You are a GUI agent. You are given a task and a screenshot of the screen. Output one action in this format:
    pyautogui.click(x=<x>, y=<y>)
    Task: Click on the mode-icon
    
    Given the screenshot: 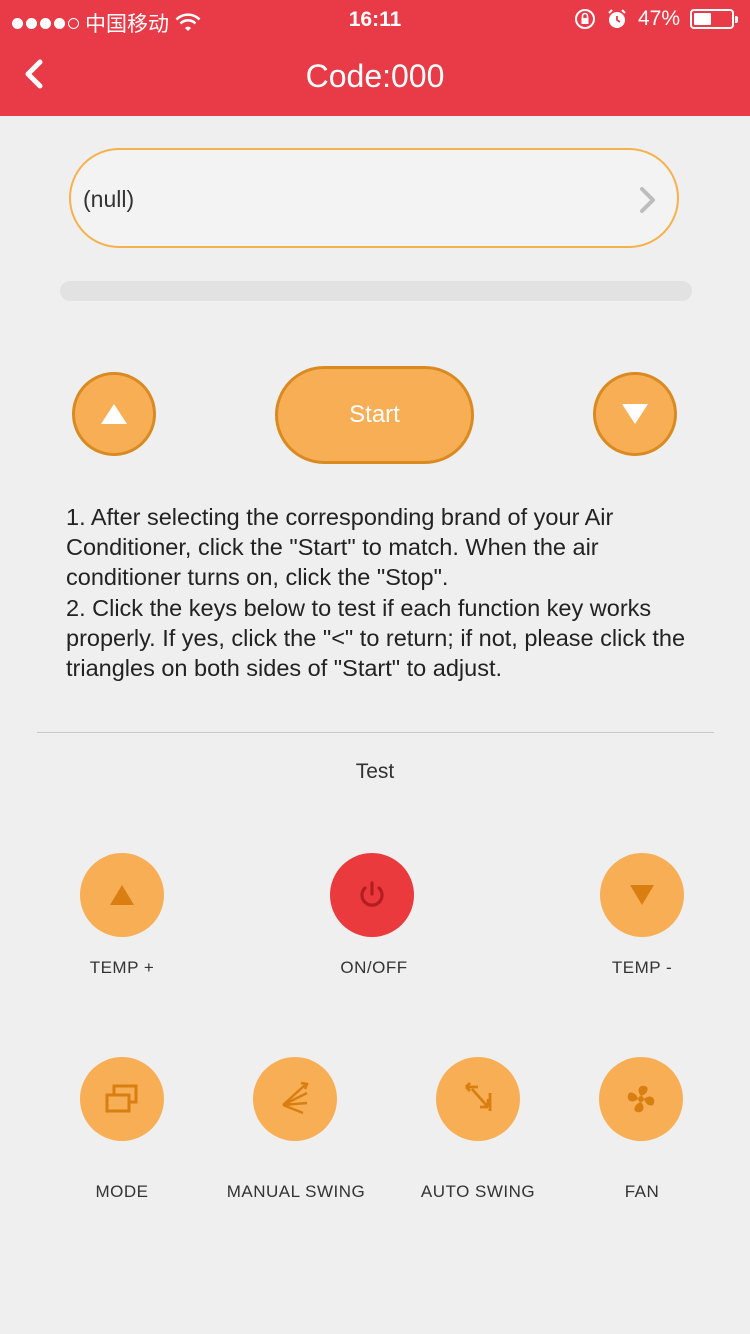 What is the action you would take?
    pyautogui.click(x=121, y=1098)
    